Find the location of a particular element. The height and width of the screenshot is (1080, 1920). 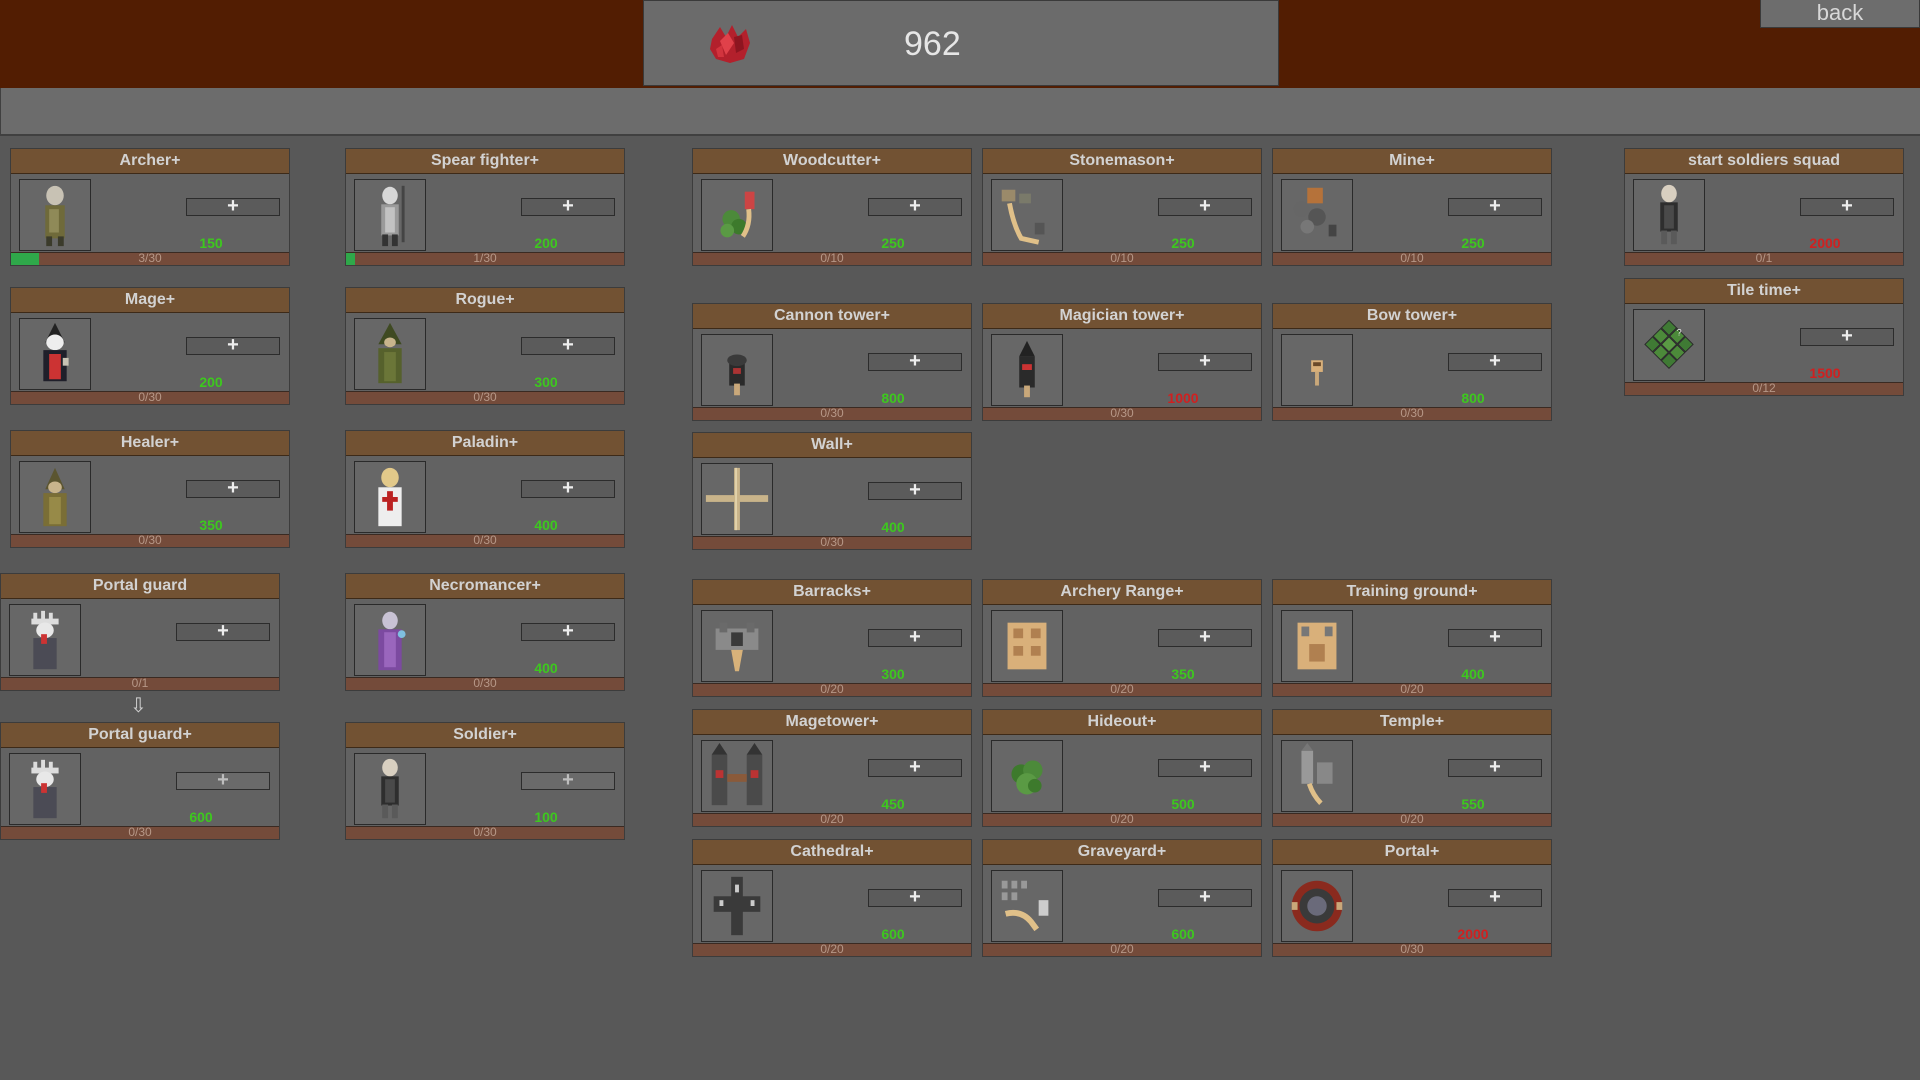

healer-card: Healer+ + 350 0/30 is located at coordinates (150, 489).